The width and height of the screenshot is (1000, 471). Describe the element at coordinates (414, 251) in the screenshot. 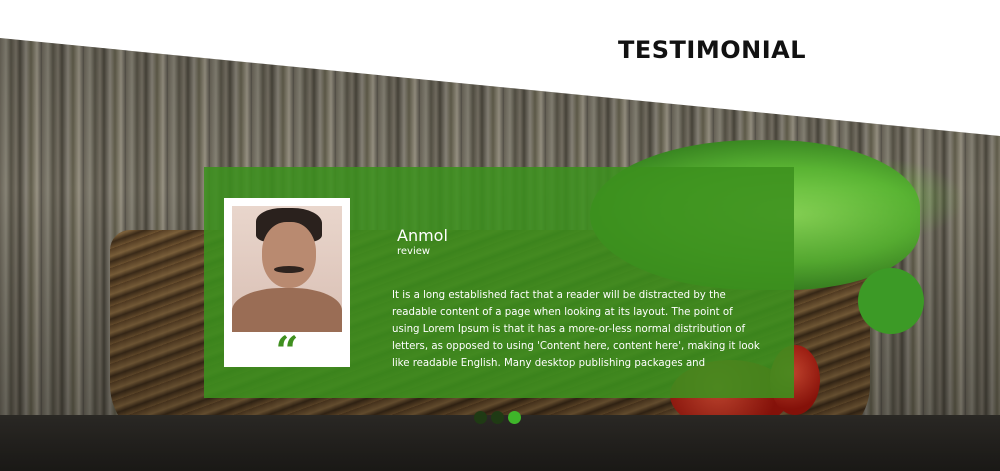

I see `reviewer-role: review` at that location.